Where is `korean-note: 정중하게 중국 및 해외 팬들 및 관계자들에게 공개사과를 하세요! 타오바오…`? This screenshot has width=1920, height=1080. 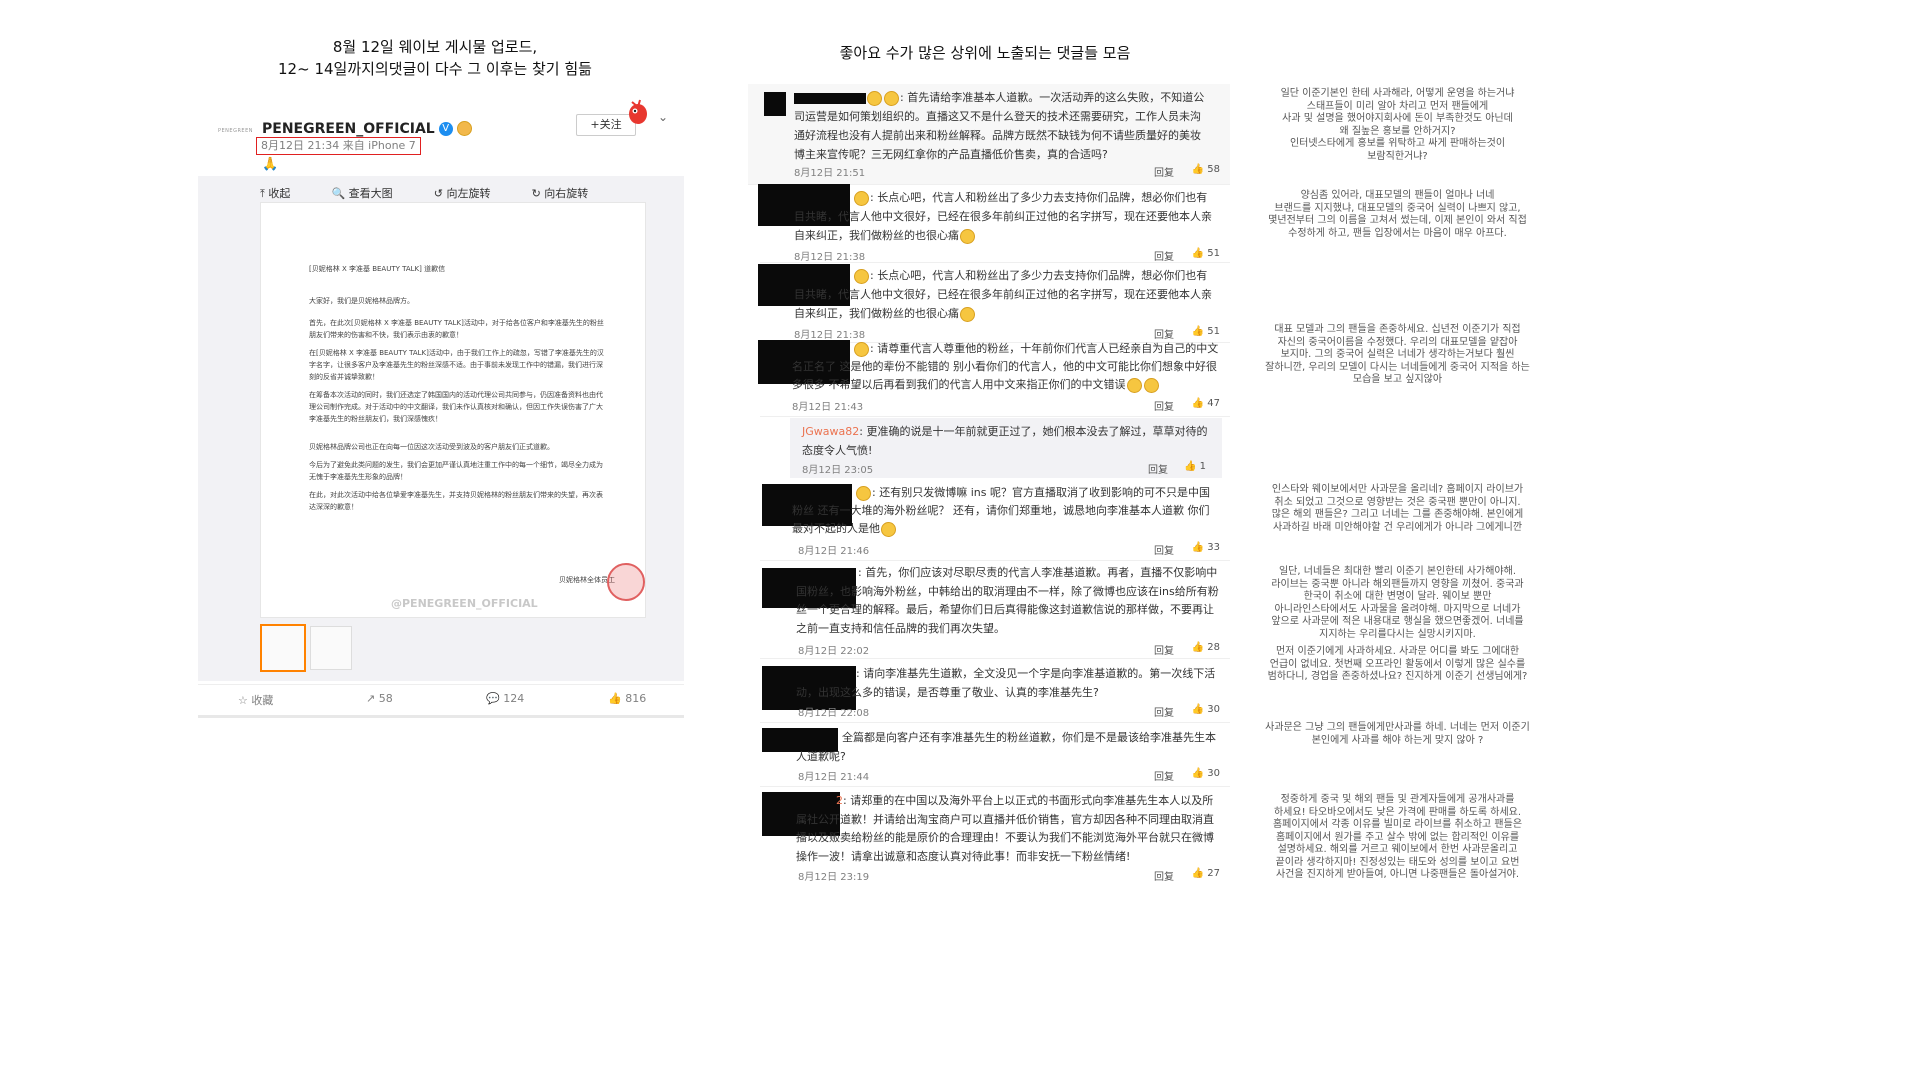
korean-note: 정중하게 중국 및 해외 팬들 및 관계자들에게 공개사과를 하세요! 타오바오… is located at coordinates (1397, 837).